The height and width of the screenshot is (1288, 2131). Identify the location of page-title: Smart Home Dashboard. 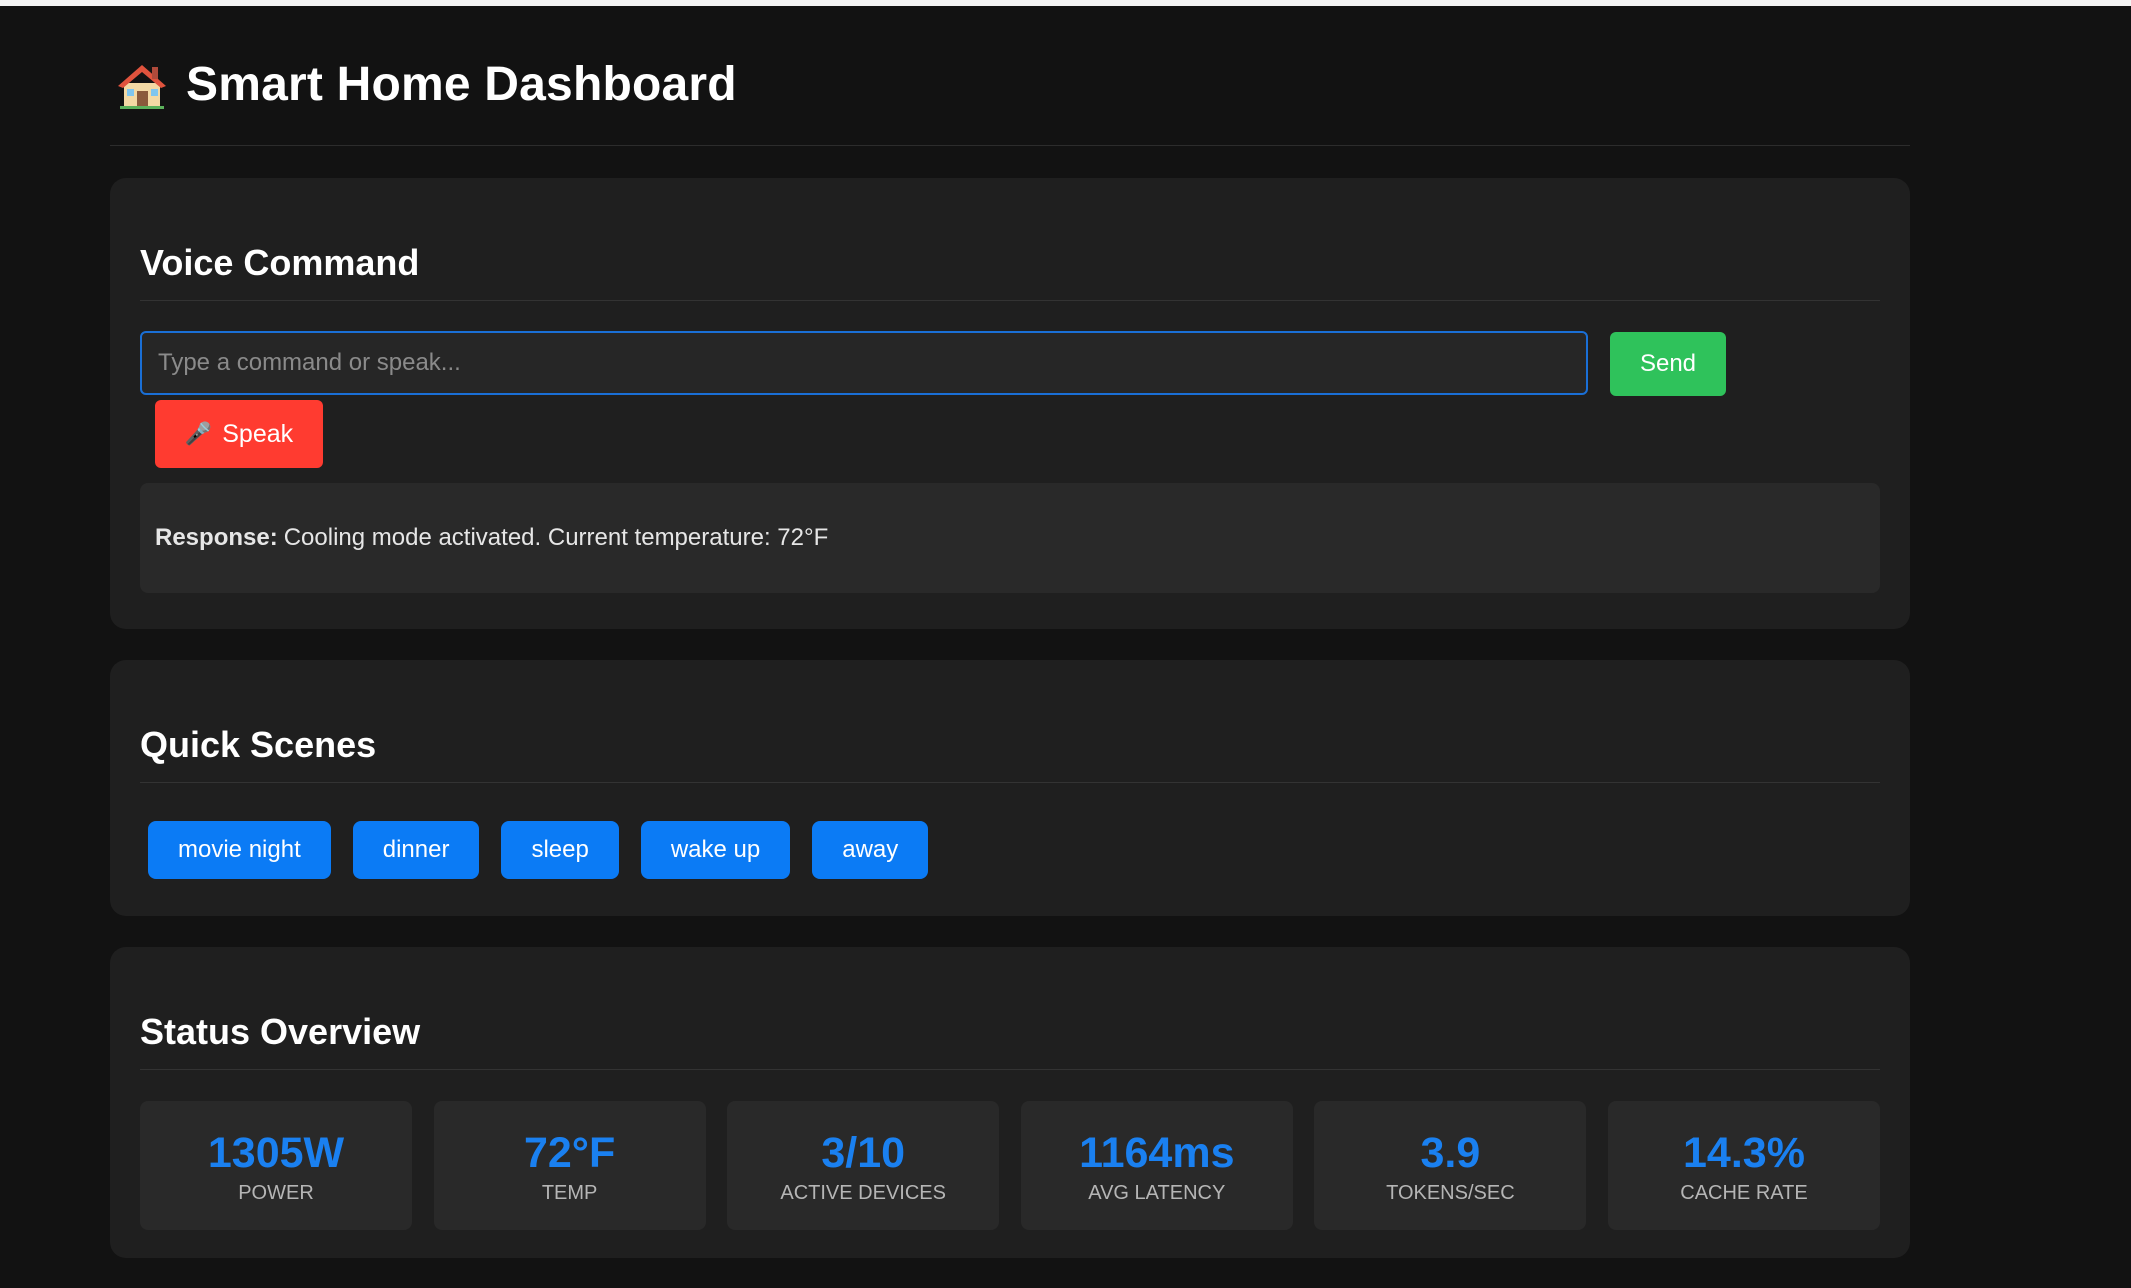
(461, 84).